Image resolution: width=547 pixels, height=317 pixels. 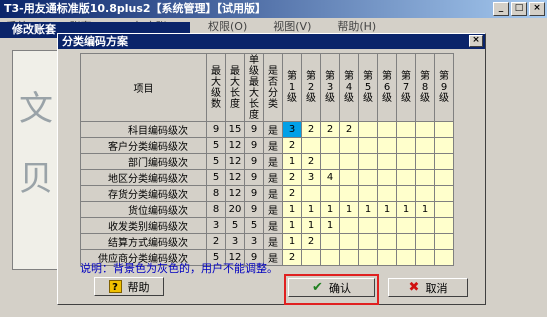 What do you see at coordinates (254, 225) in the screenshot?
I see `cell-single-max: 5` at bounding box center [254, 225].